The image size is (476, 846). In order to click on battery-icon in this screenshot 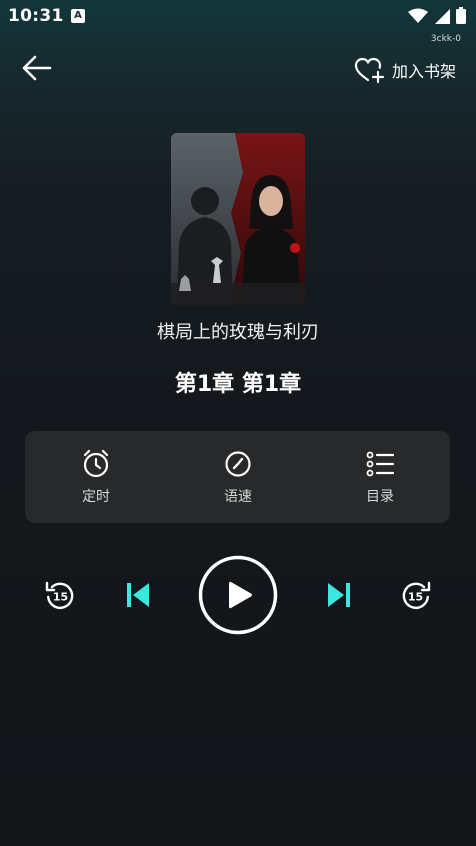, I will do `click(461, 15)`.